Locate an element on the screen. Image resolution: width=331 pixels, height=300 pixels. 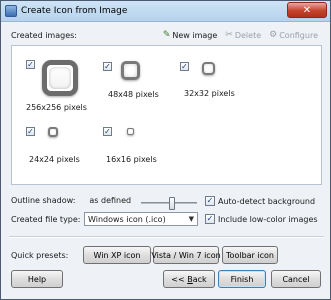
delete-button: ✂ Delete is located at coordinates (243, 35).